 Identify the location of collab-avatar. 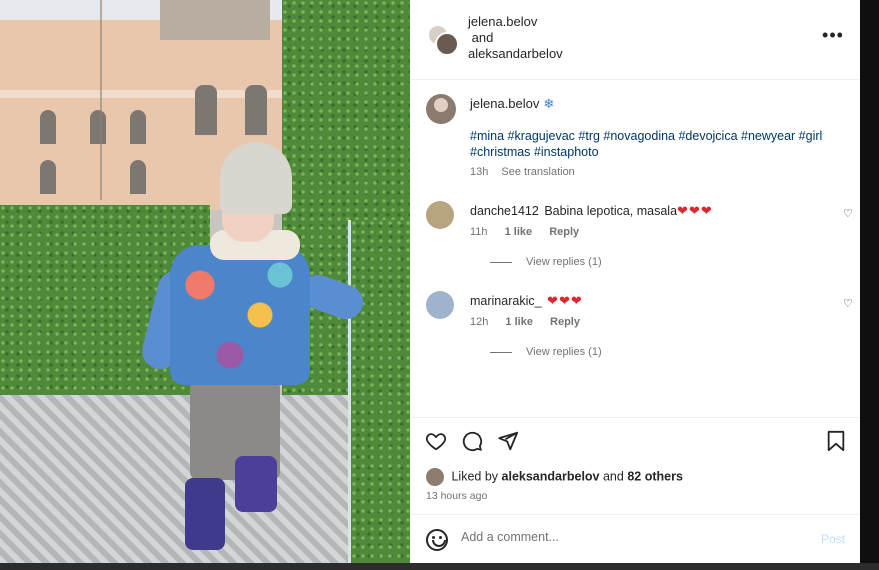
(443, 40).